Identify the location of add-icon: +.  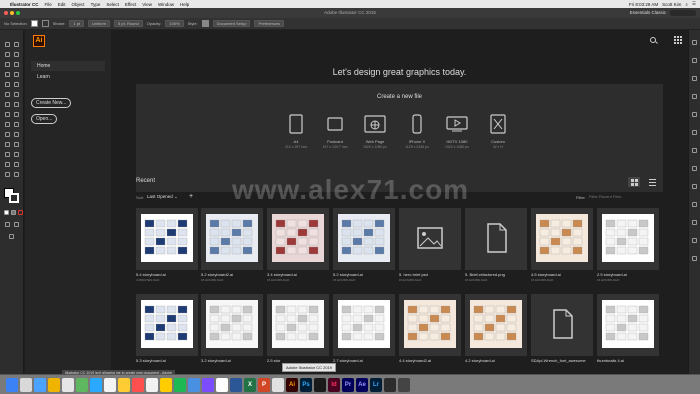
(191, 196).